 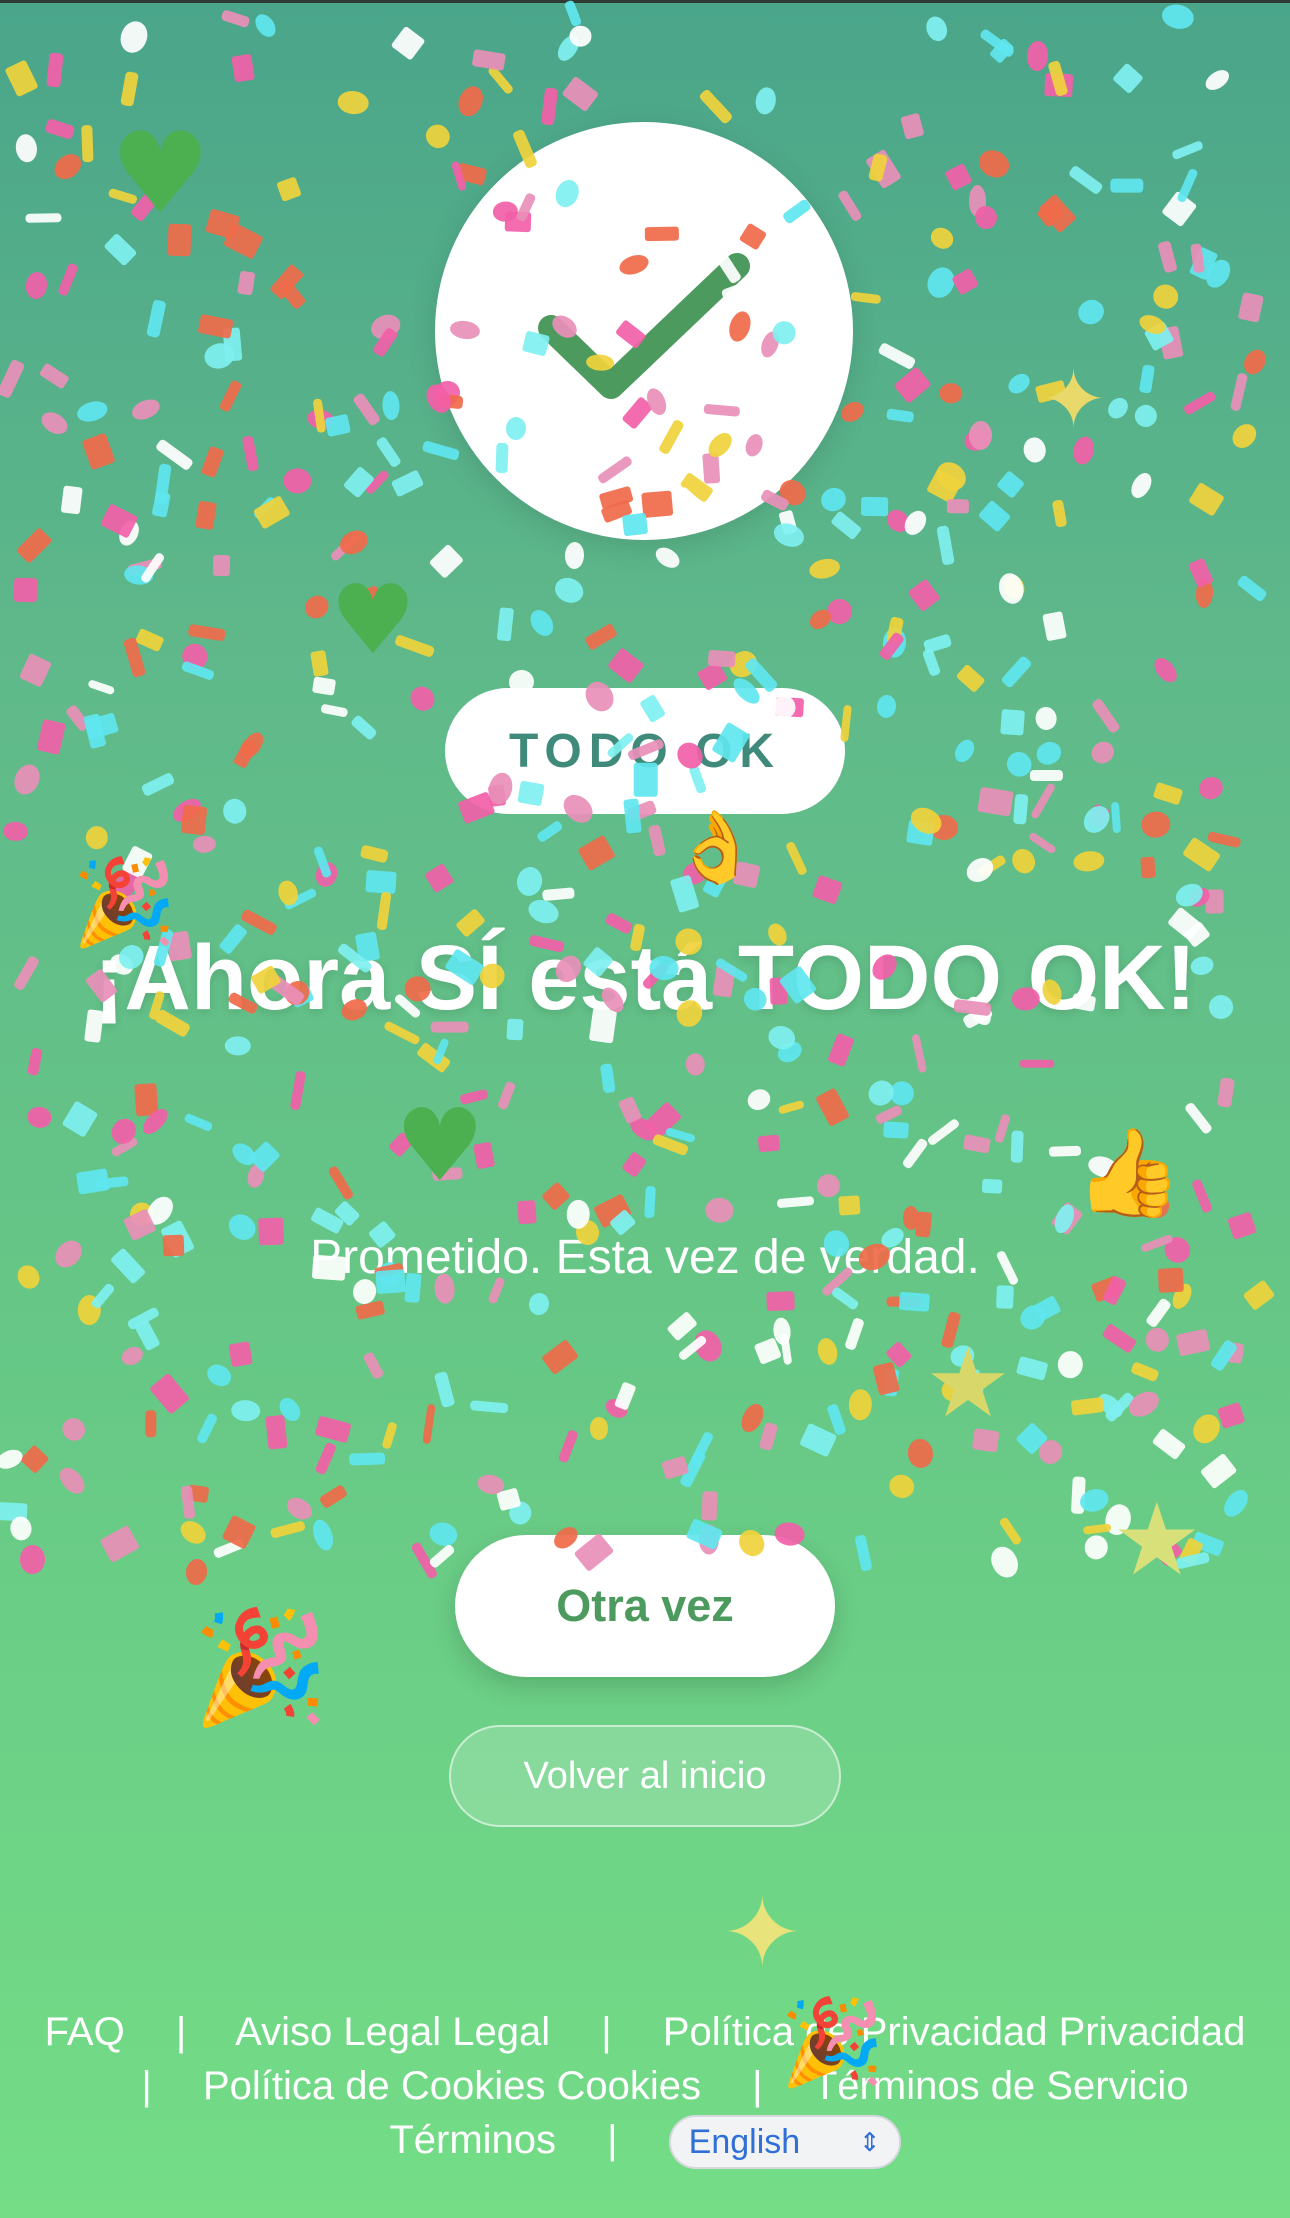 I want to click on sparkles-icon: ✦, so click(x=1074, y=399).